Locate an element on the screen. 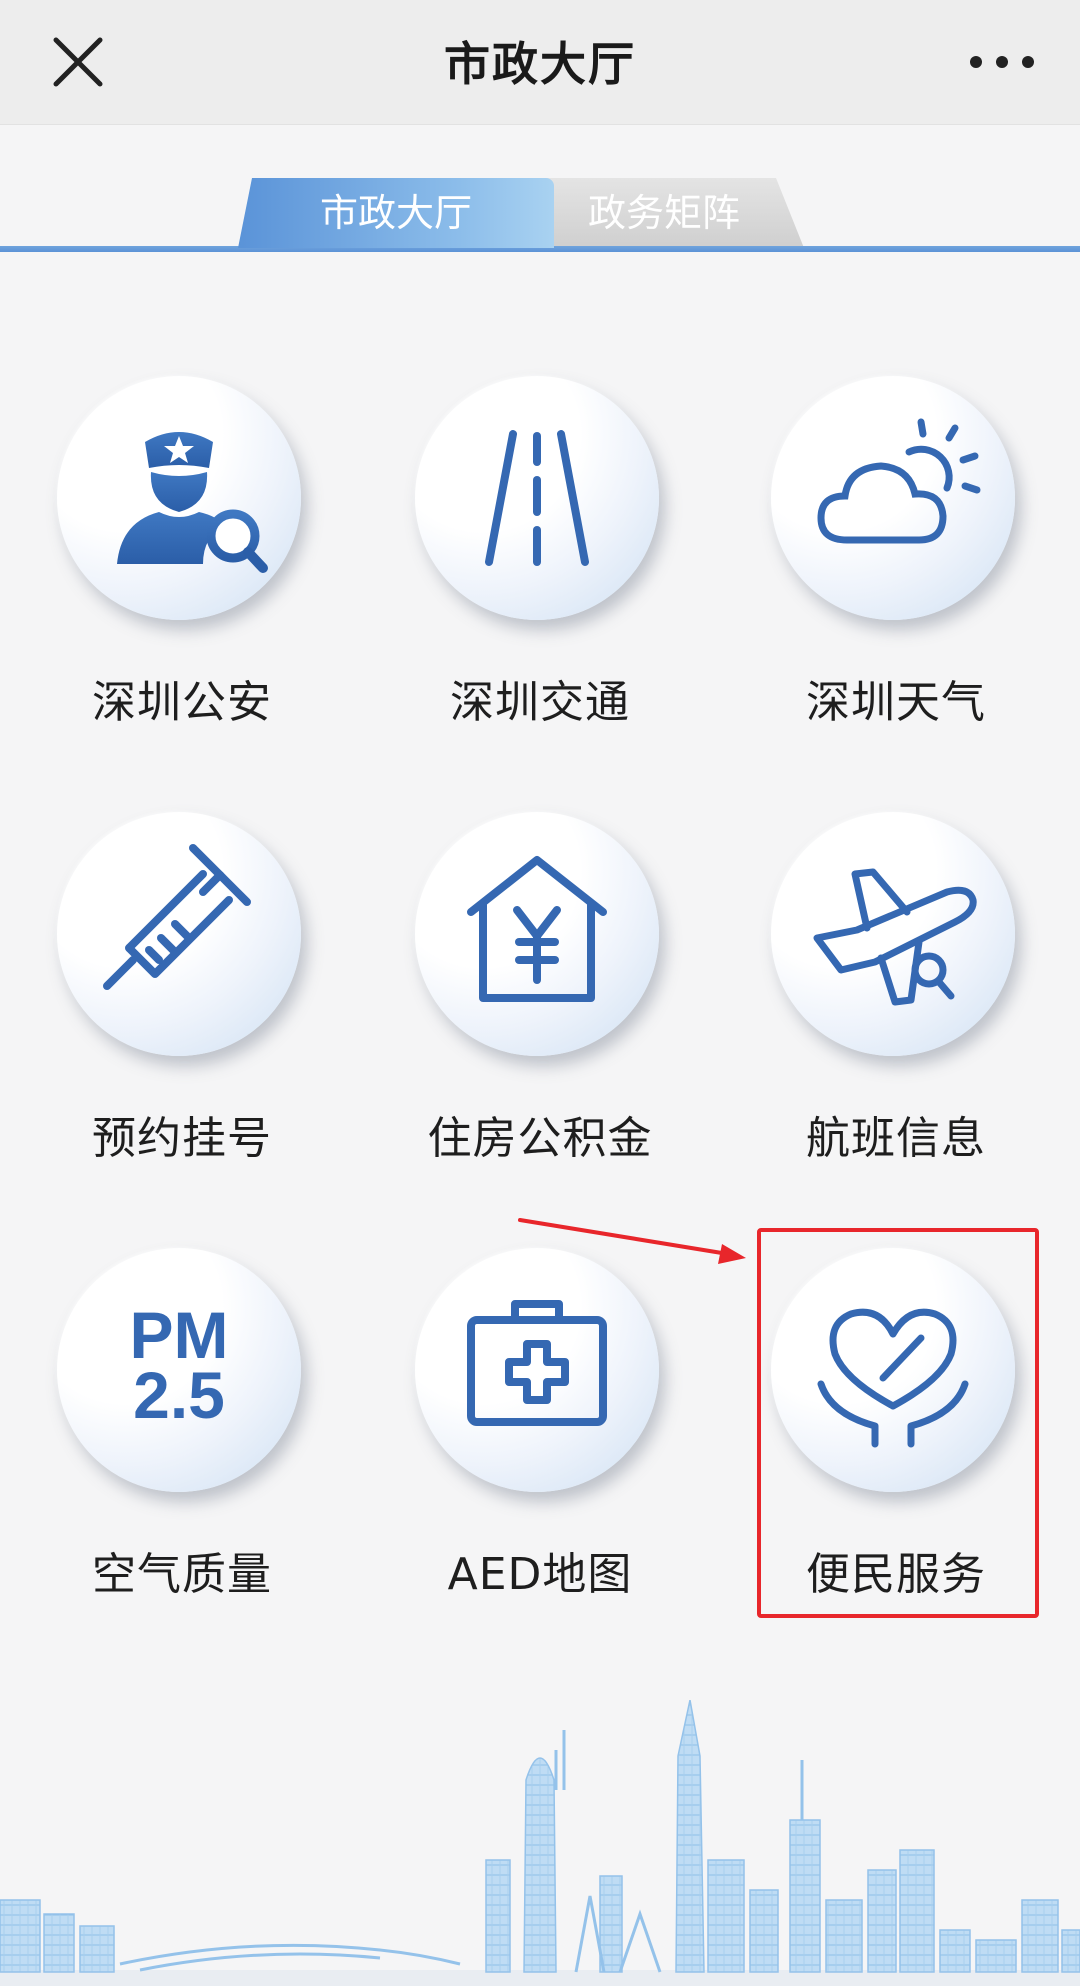 This screenshot has height=1986, width=1080. syringe-icon is located at coordinates (177, 917).